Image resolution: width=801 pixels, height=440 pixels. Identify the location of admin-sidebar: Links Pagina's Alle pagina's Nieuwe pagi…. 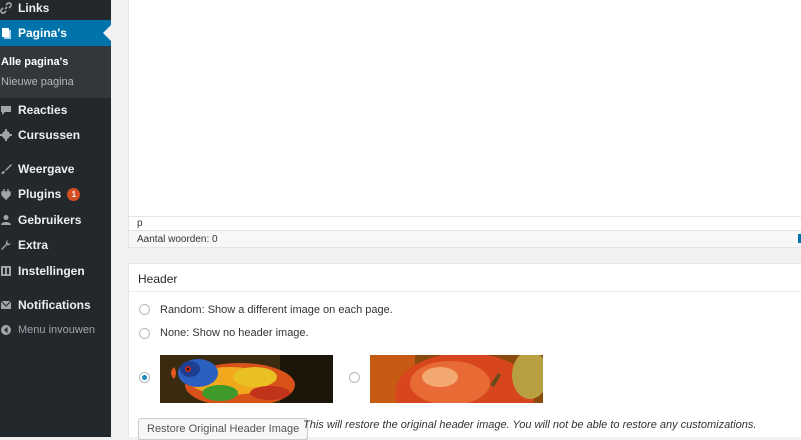
(55, 218).